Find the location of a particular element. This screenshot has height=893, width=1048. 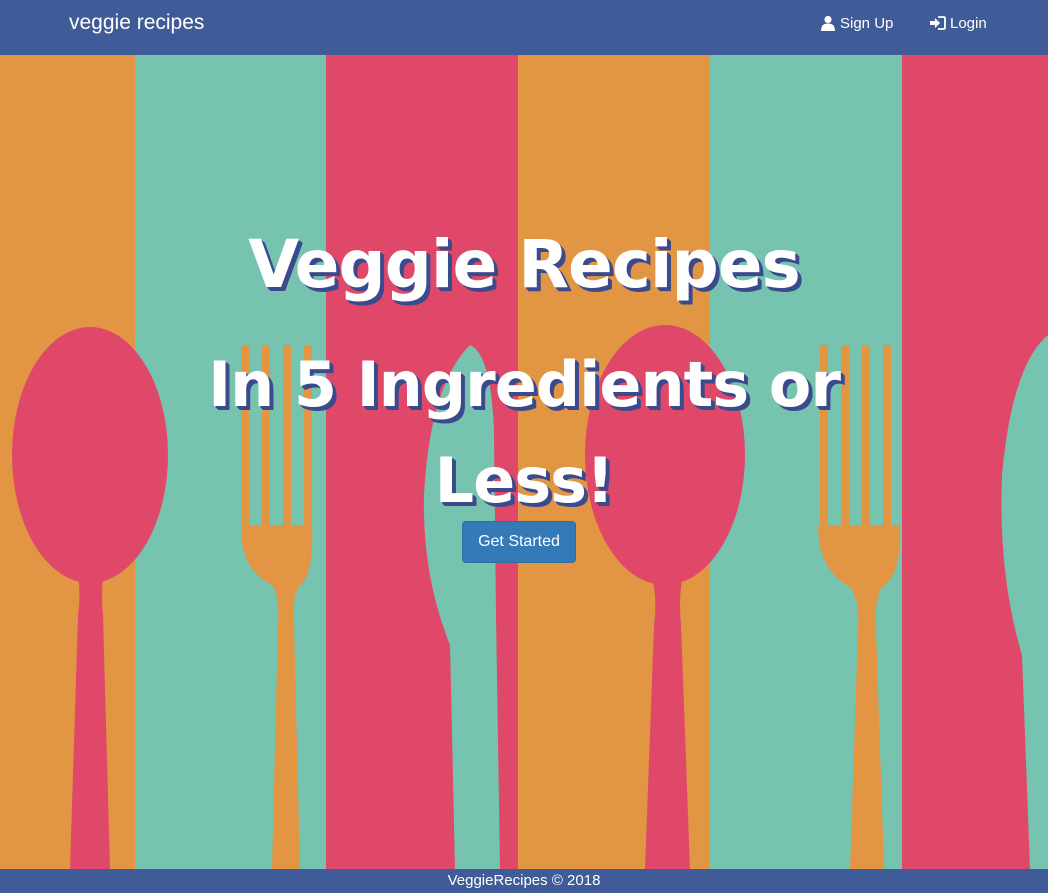

footer-copyright: VeggieRecipes © 2018 is located at coordinates (524, 880).